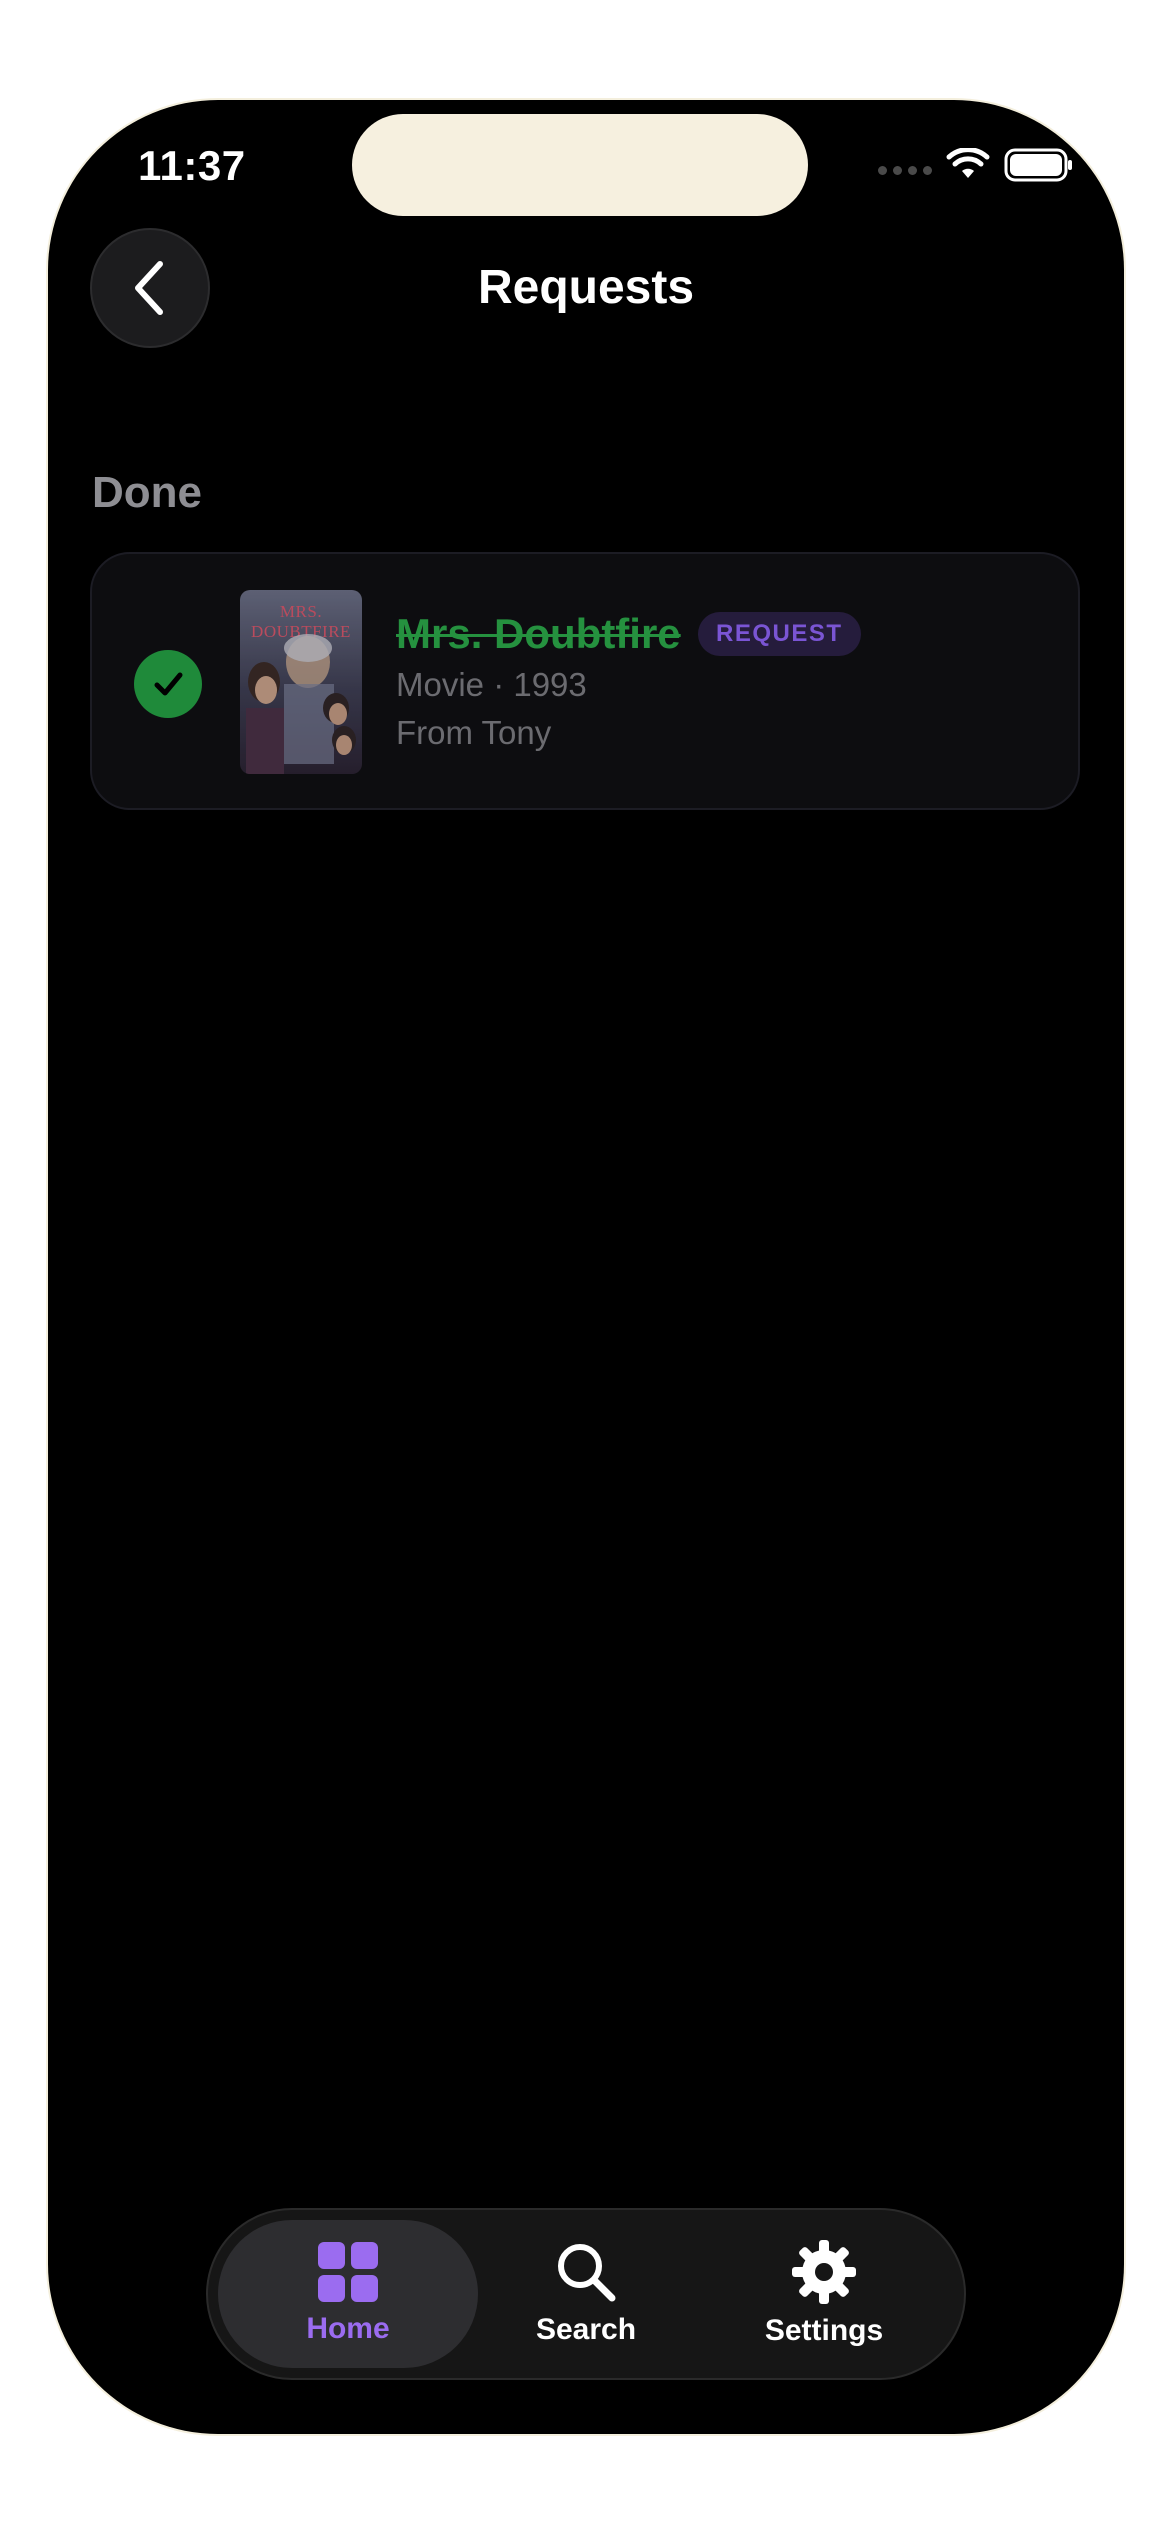 This screenshot has height=2534, width=1172. Describe the element at coordinates (580, 165) in the screenshot. I see `dynamic-island` at that location.